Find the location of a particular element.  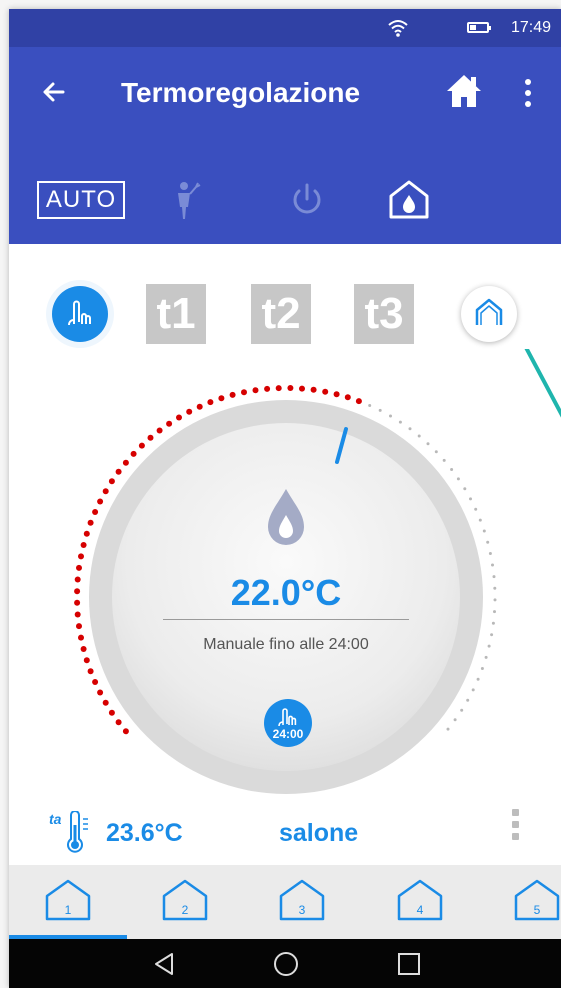

manual-mode-button is located at coordinates (80, 314).